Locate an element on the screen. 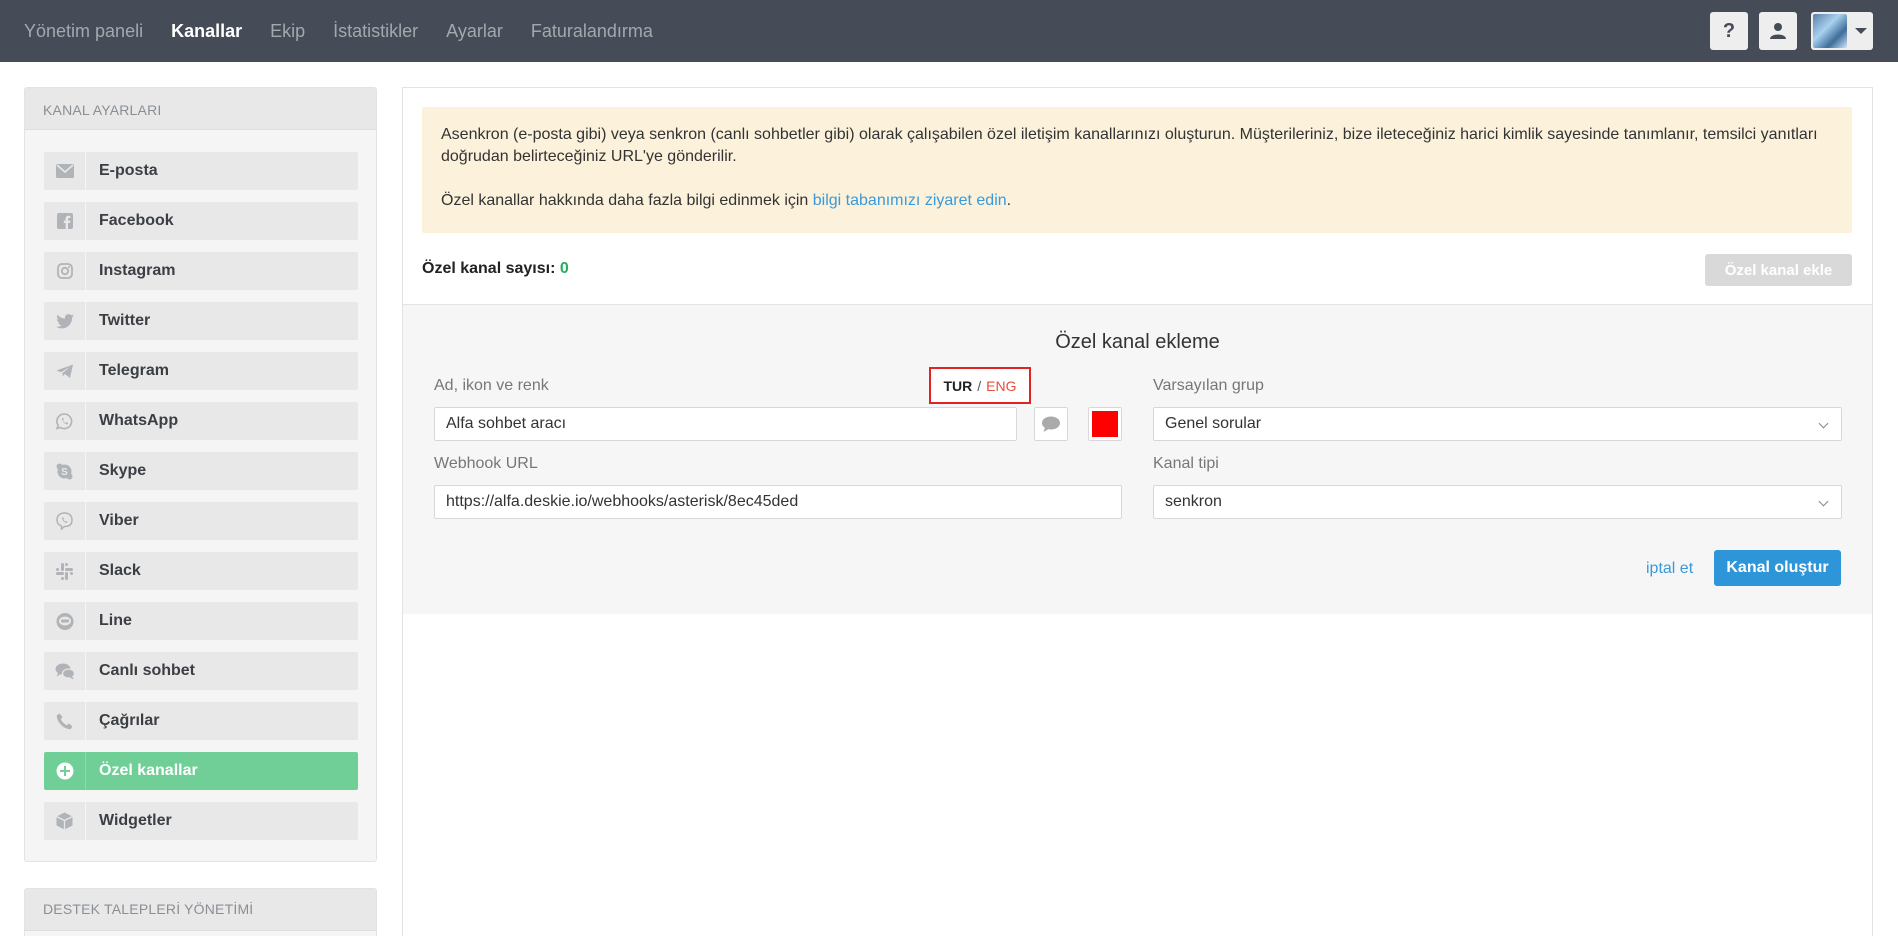  viber-icon is located at coordinates (65, 521).